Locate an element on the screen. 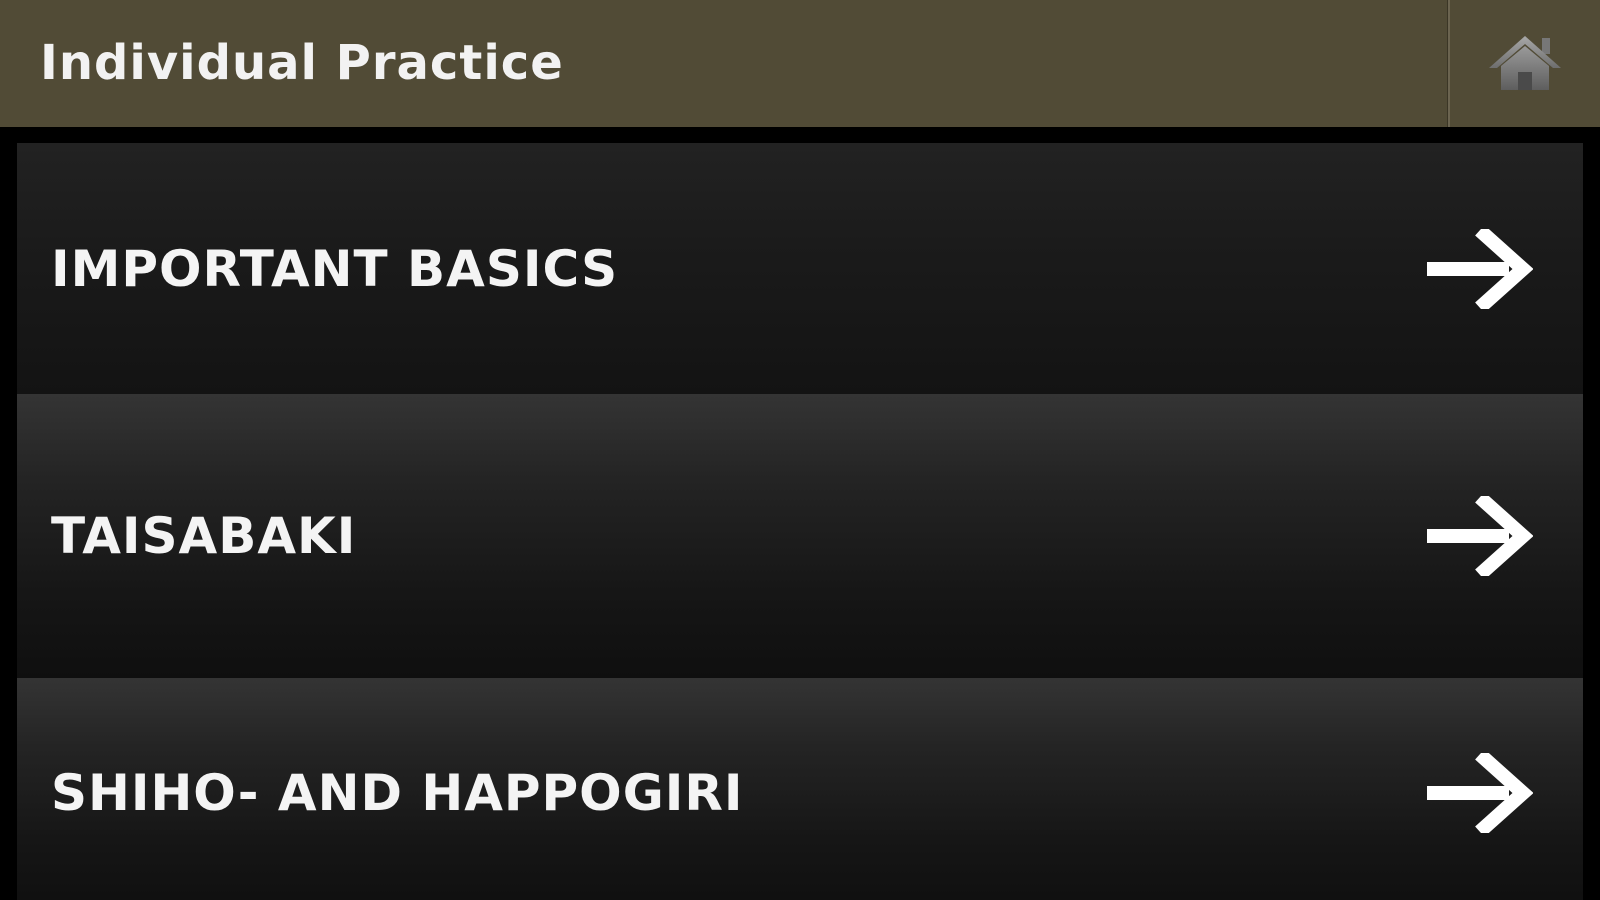 This screenshot has height=900, width=1600. header-bar: Individual Practice is located at coordinates (800, 63).